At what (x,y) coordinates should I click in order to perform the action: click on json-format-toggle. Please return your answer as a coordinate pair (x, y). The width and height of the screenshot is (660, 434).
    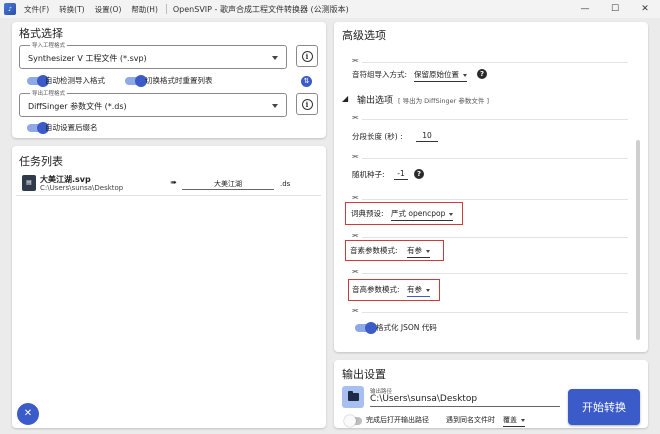
    Looking at the image, I should click on (366, 328).